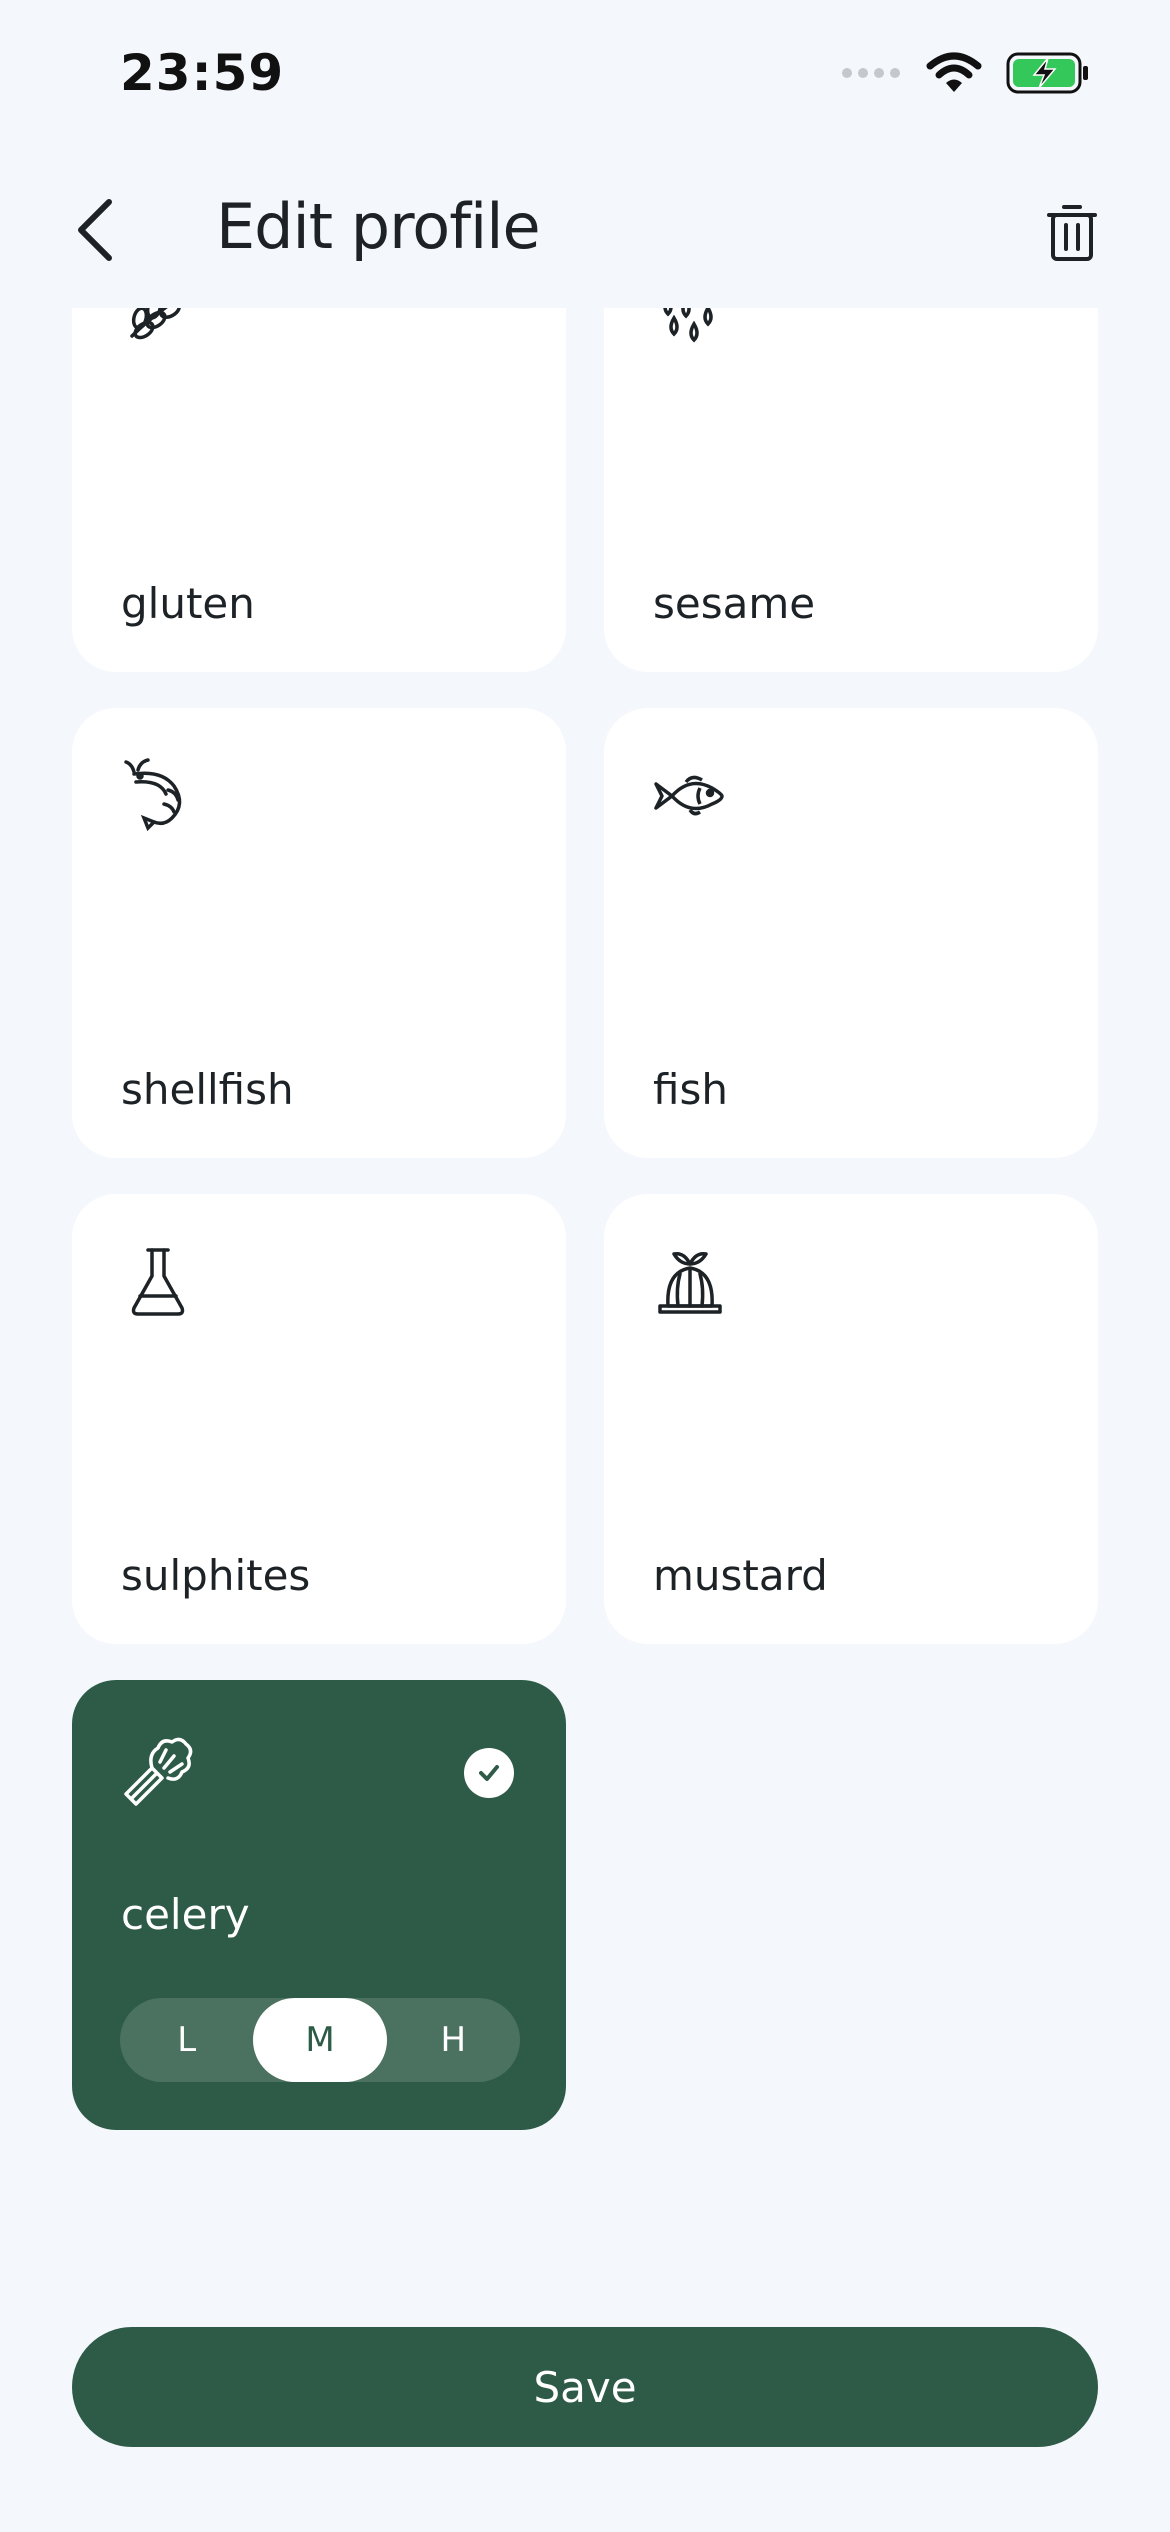 The height and width of the screenshot is (2532, 1170). I want to click on allergen-label: fish, so click(690, 1089).